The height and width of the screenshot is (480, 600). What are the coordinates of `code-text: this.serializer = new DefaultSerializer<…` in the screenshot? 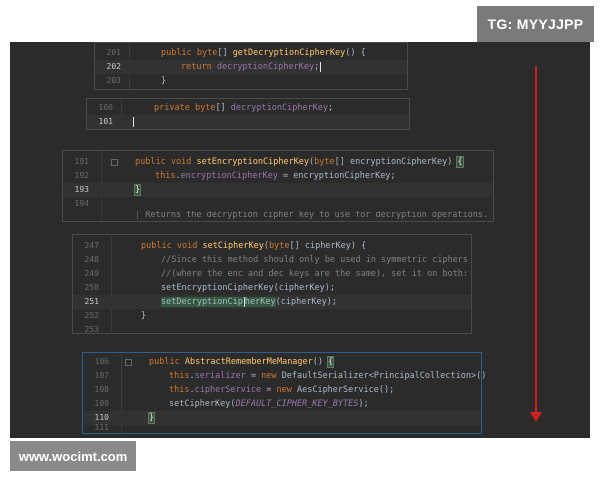 It's located at (328, 376).